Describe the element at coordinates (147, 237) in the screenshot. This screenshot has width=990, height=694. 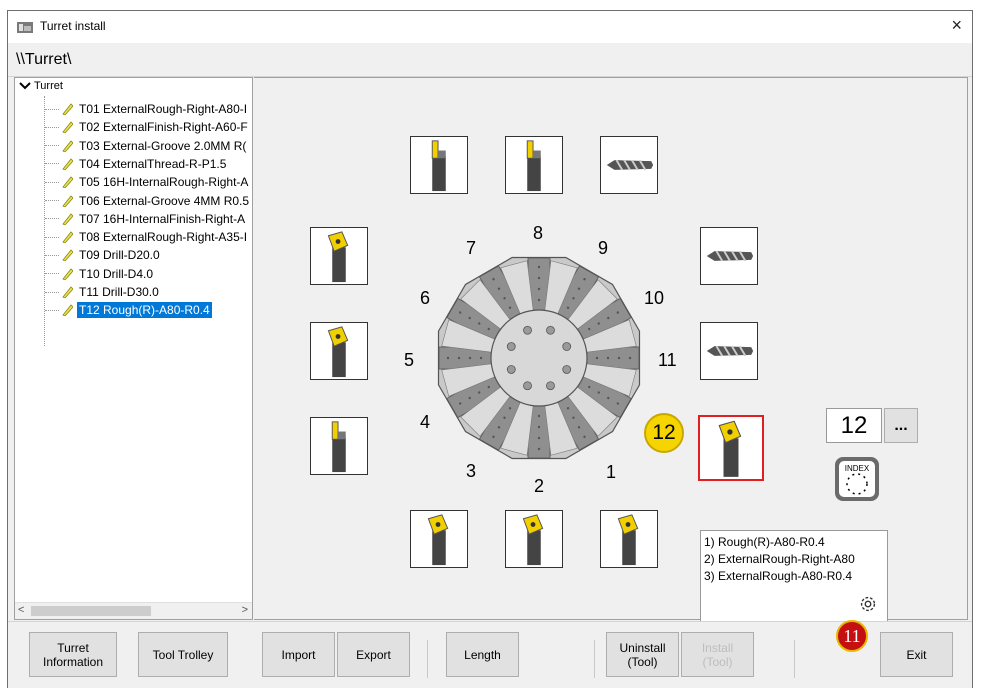
I see `tree-item: T08 ExternalRough-Right-A35-I` at that location.